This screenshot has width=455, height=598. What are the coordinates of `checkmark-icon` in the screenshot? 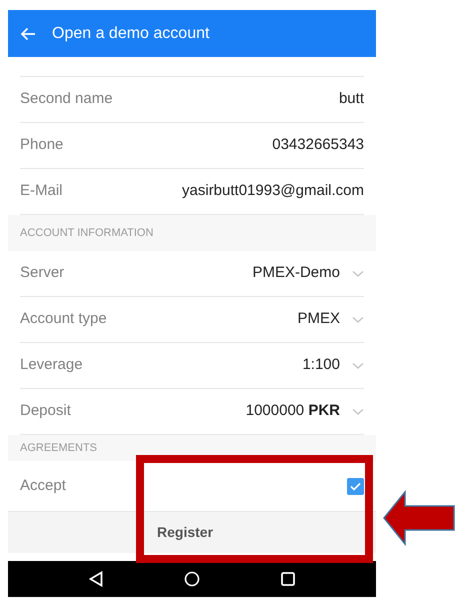 It's located at (355, 486).